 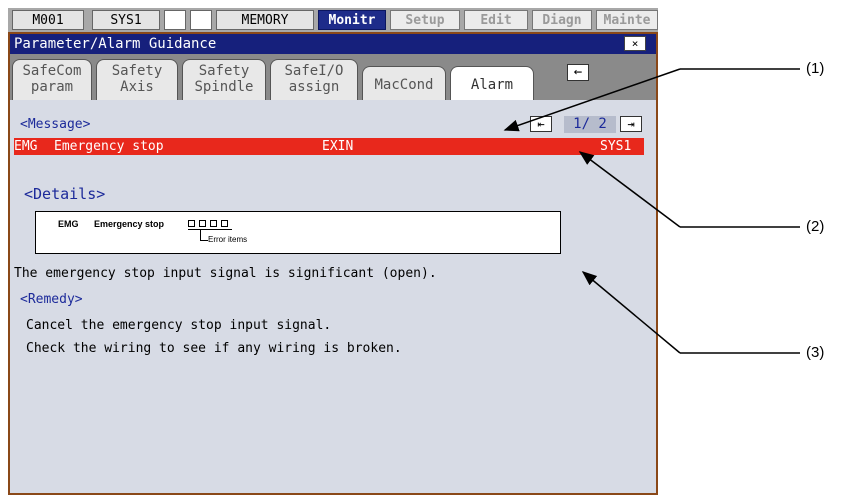 What do you see at coordinates (338, 146) in the screenshot?
I see `alarm-item: EXIN` at bounding box center [338, 146].